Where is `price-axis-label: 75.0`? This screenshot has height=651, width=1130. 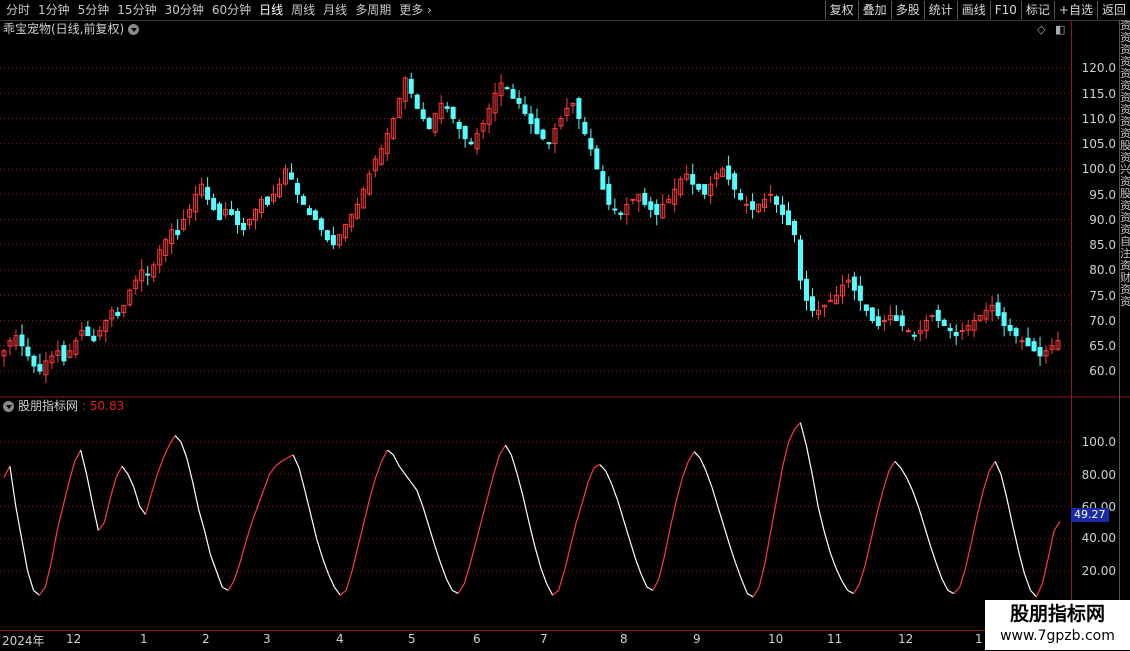
price-axis-label: 75.0 is located at coordinates (1102, 296).